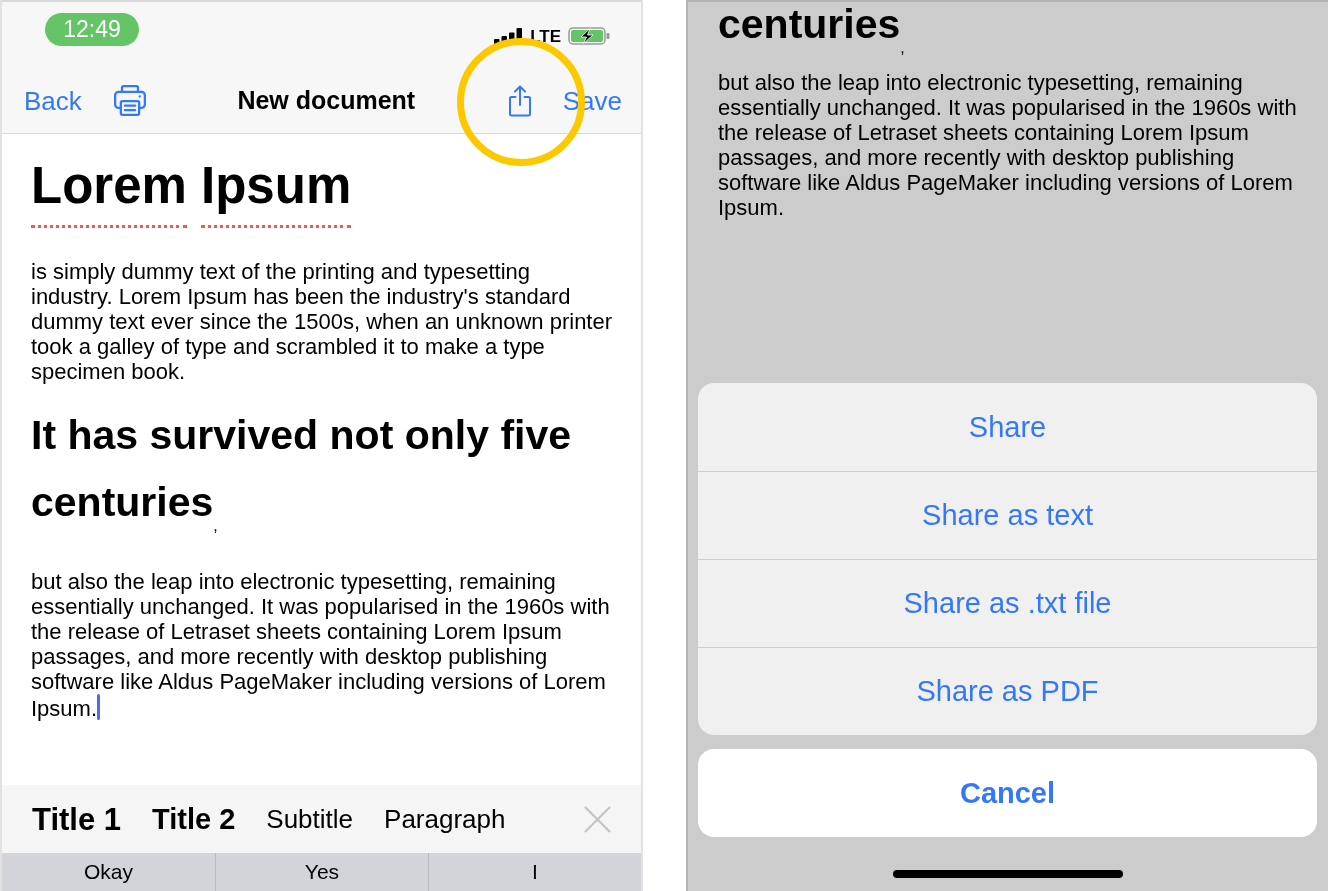  I want to click on print-button, so click(129, 100).